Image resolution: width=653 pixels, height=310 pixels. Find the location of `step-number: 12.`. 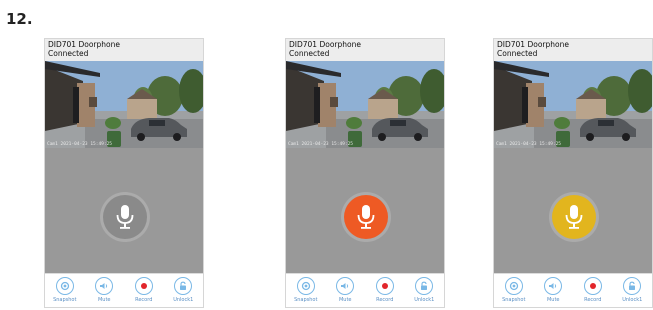

step-number: 12. is located at coordinates (19, 19).